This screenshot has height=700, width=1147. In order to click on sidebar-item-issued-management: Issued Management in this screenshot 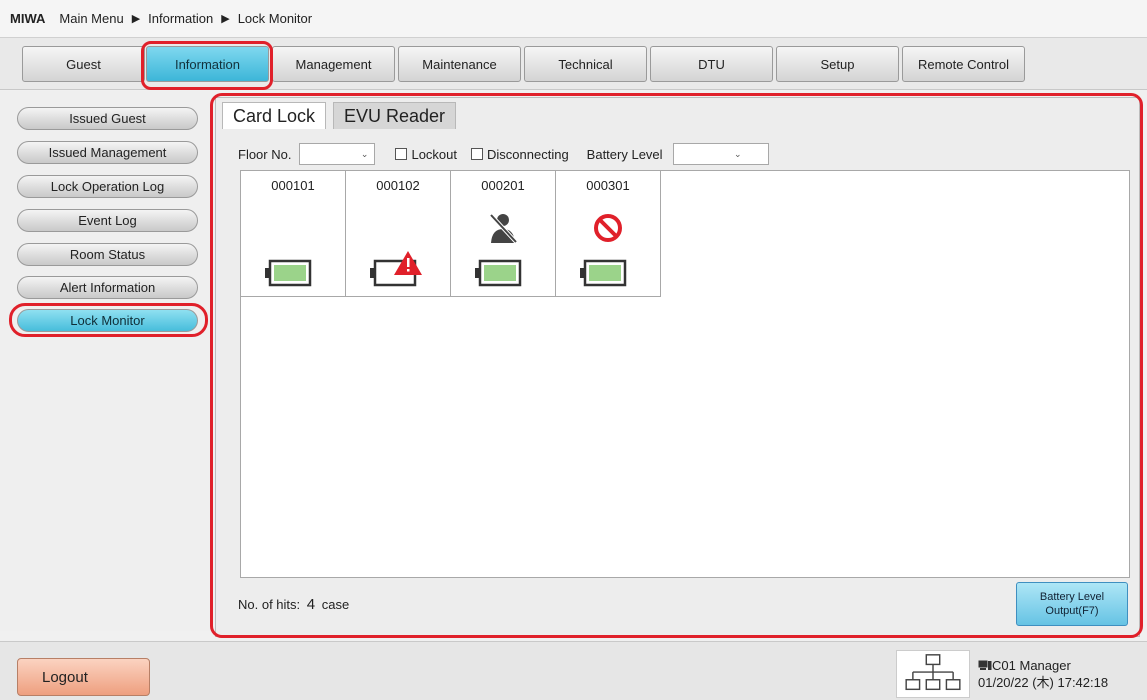, I will do `click(107, 152)`.